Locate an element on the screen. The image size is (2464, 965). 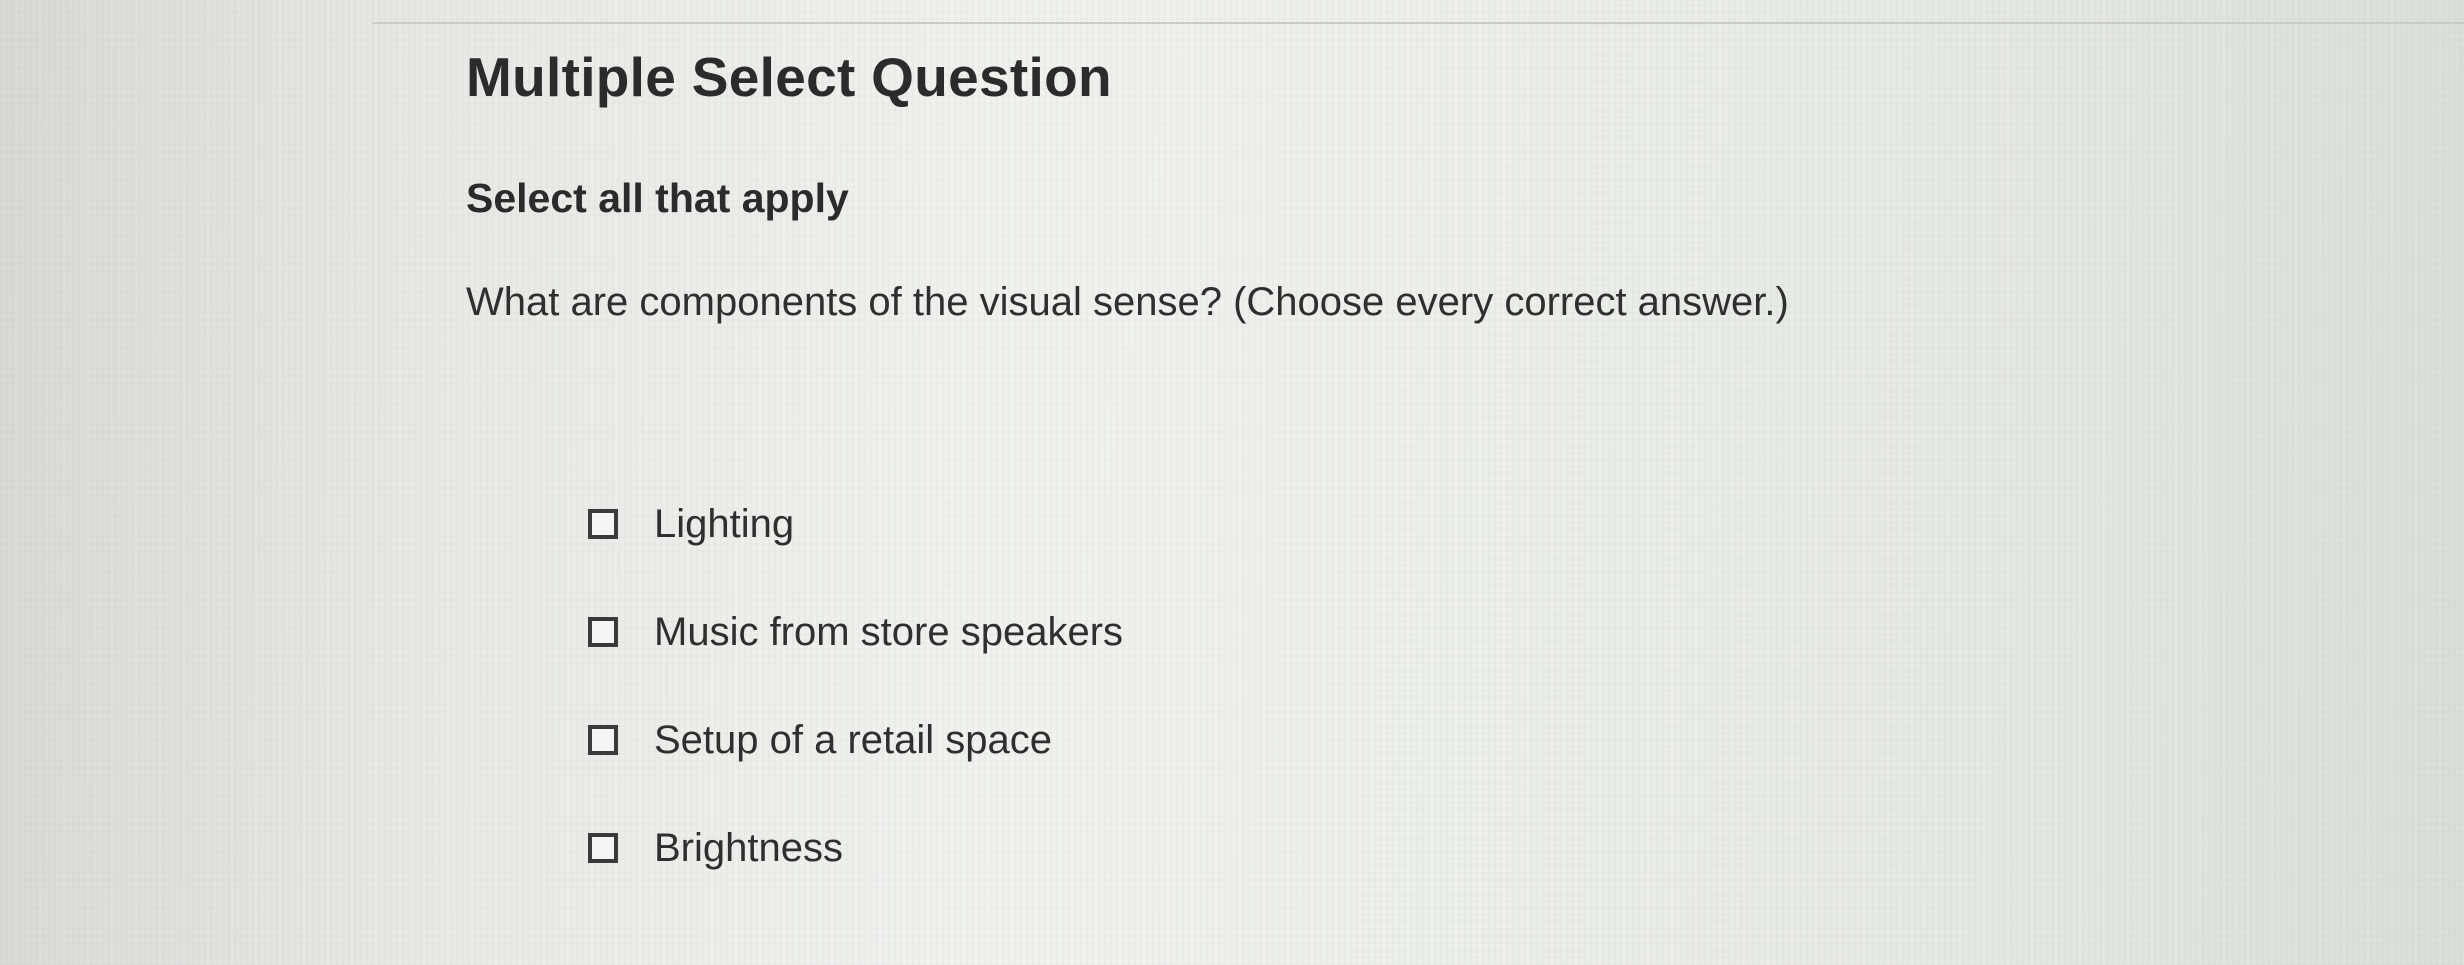
answer-label: Lighting is located at coordinates (724, 524).